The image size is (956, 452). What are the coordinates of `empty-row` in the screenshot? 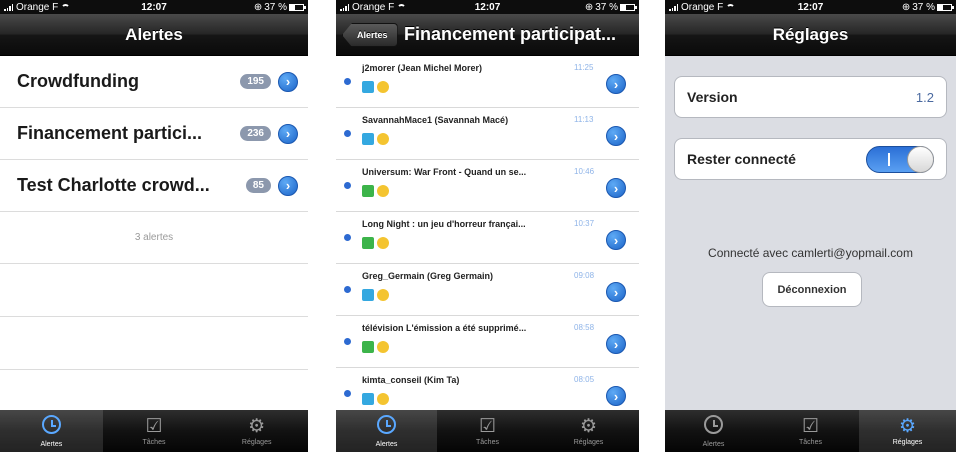 It's located at (154, 290).